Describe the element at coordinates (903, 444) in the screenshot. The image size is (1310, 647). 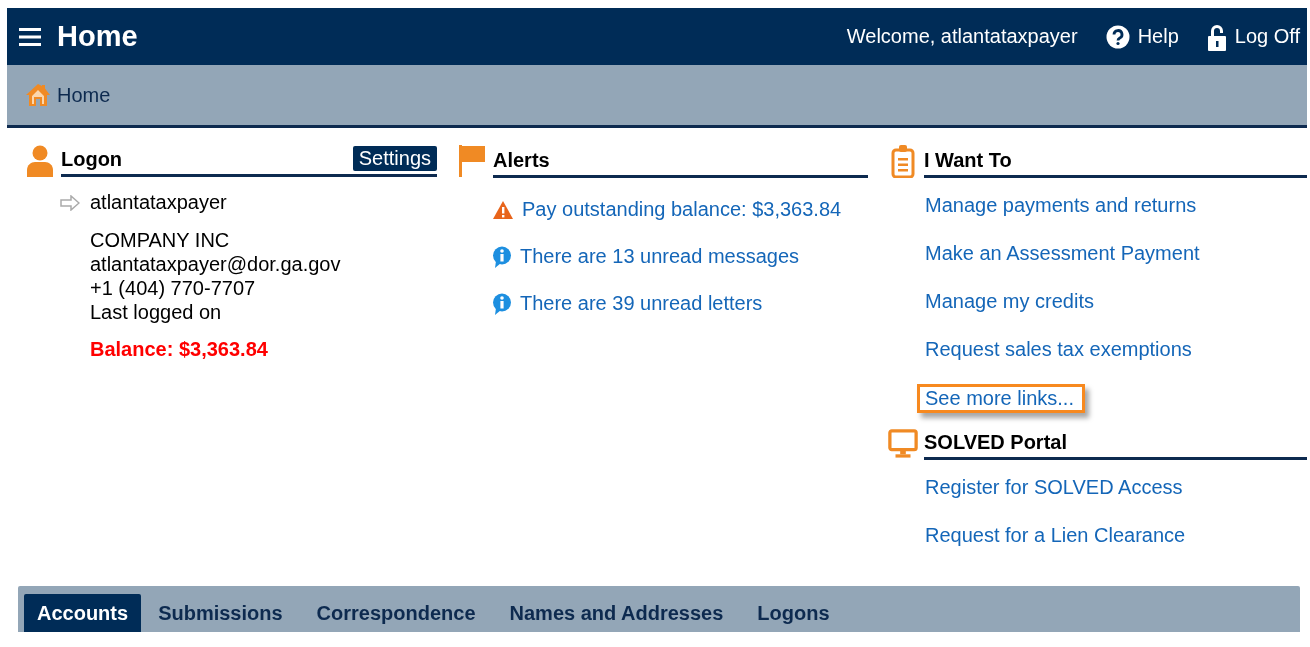
I see `monitor-icon` at that location.